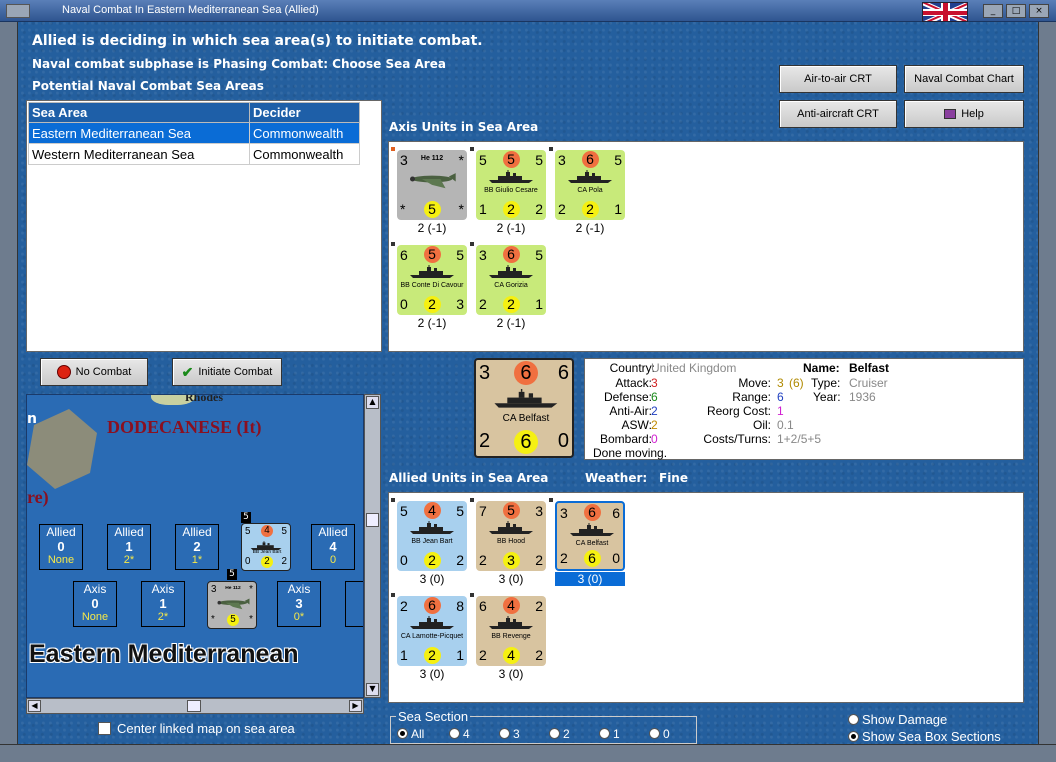 The height and width of the screenshot is (762, 1056). Describe the element at coordinates (566, 734) in the screenshot. I see `radio-label: 2` at that location.